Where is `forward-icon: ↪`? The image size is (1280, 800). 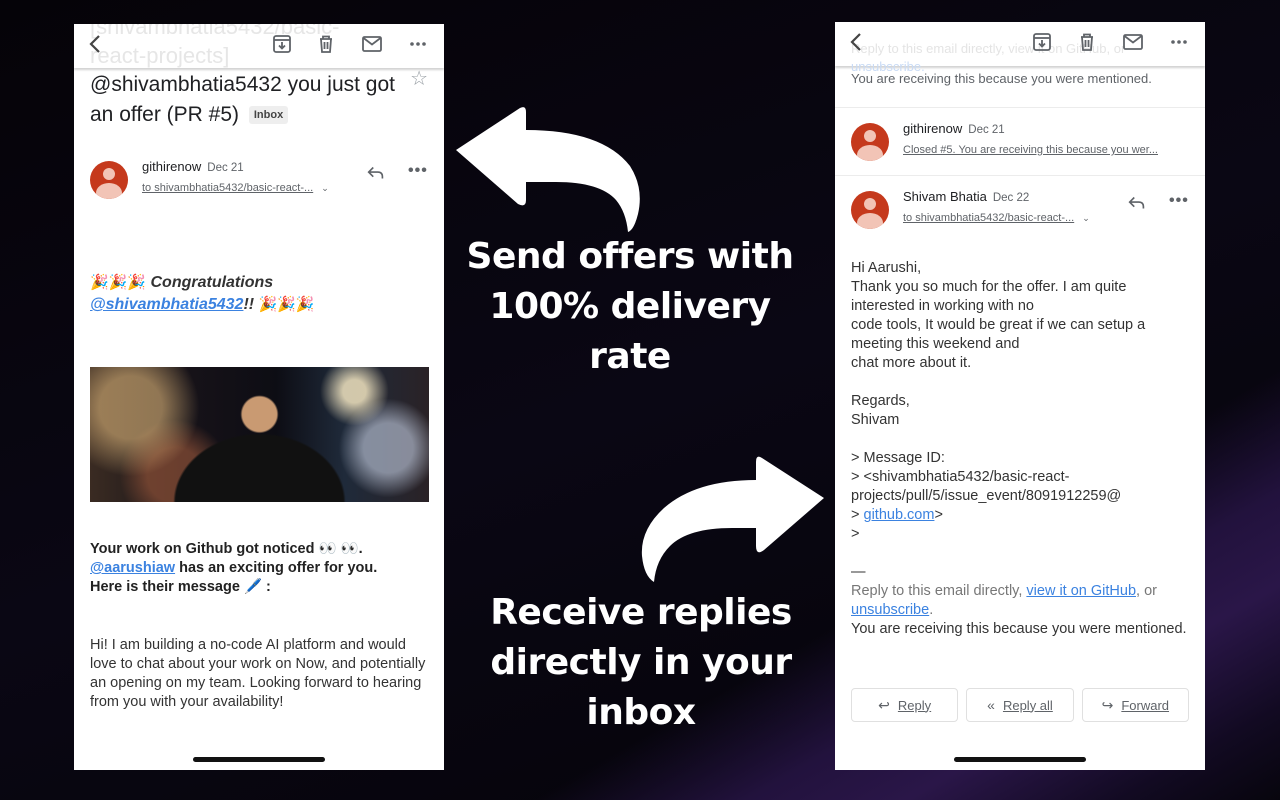
forward-icon: ↪ is located at coordinates (1107, 704).